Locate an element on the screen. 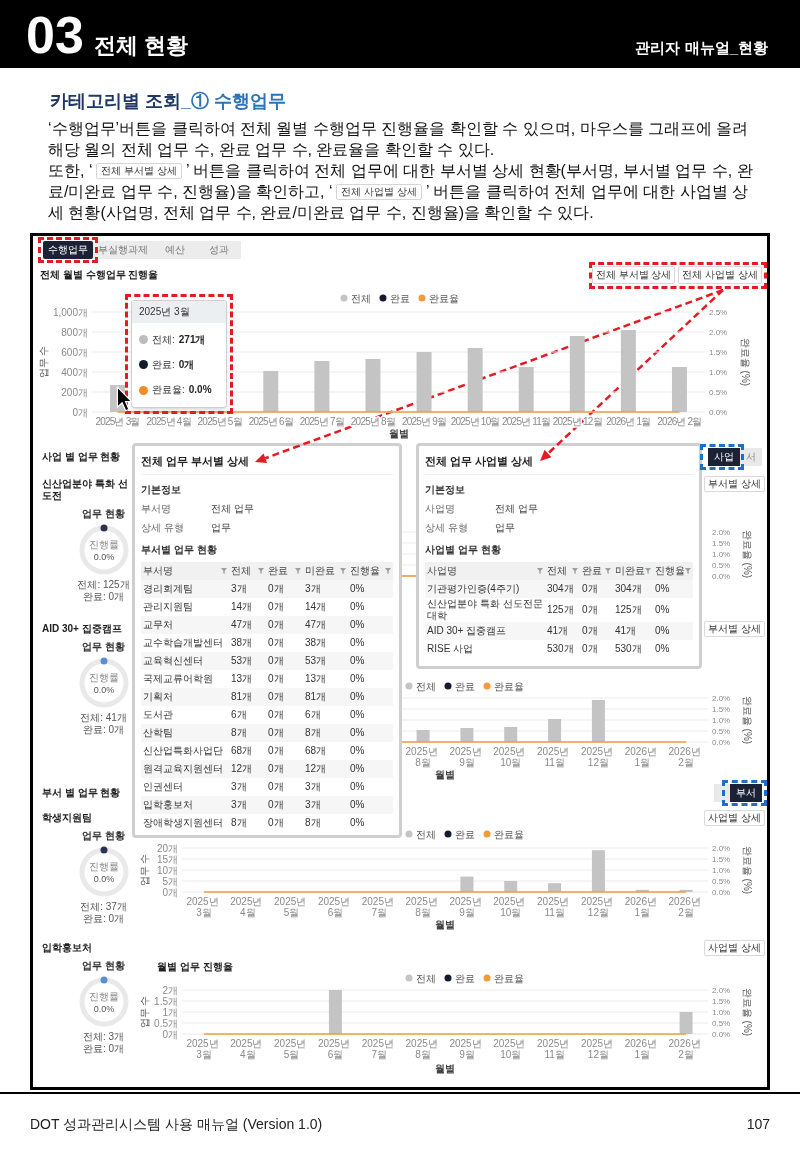 The height and width of the screenshot is (1155, 800). axis-title: 업무 수 is located at coordinates (144, 1012).